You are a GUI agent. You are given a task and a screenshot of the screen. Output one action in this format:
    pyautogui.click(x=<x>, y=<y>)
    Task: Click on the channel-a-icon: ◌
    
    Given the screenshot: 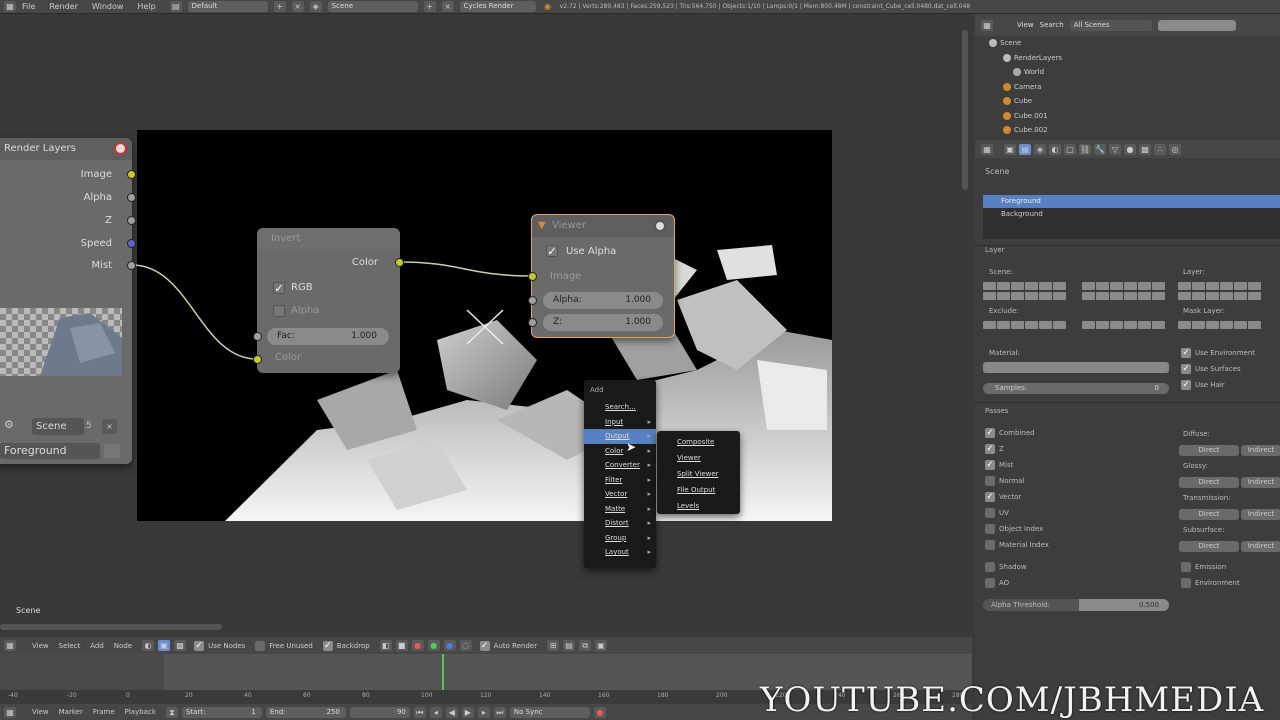 What is the action you would take?
    pyautogui.click(x=465, y=645)
    